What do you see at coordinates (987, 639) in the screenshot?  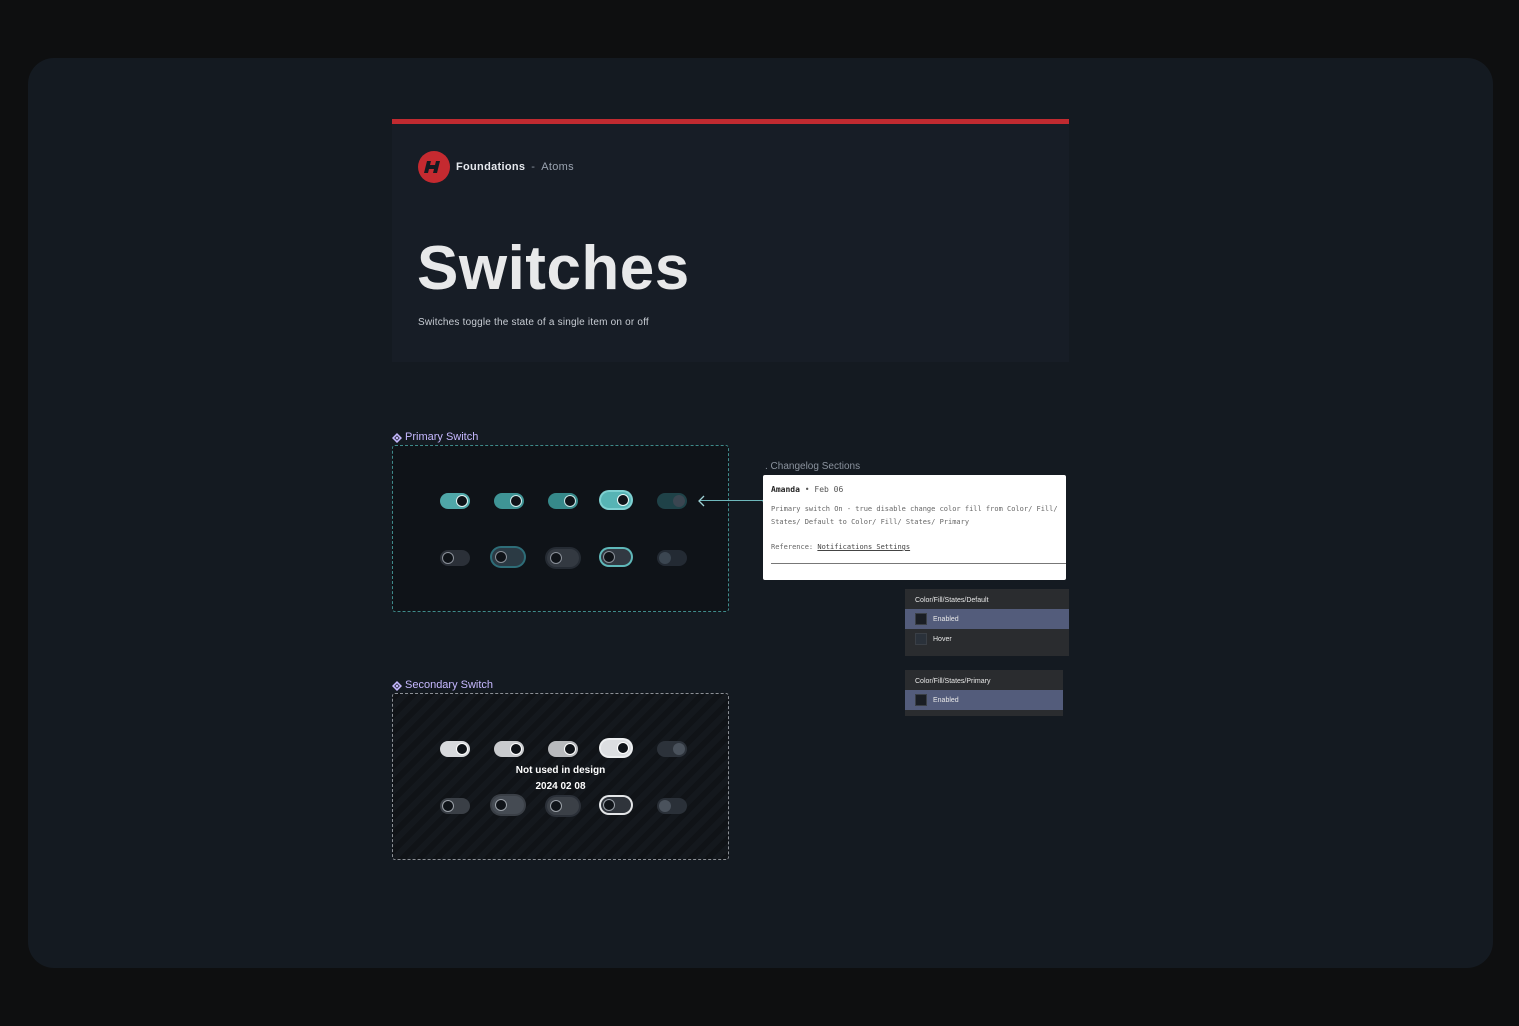 I see `token-row-hover: Hover` at bounding box center [987, 639].